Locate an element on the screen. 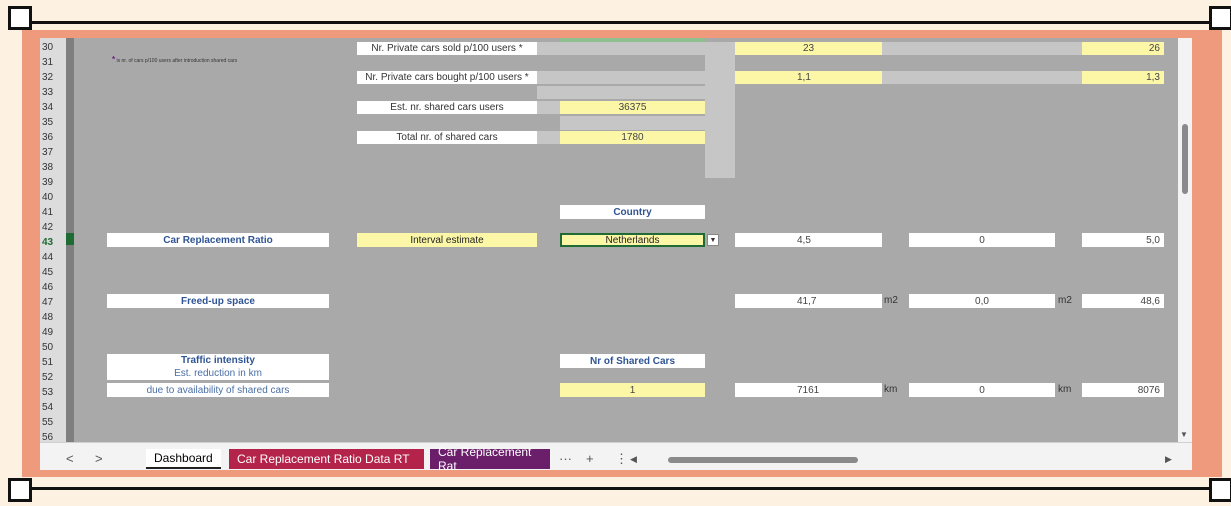 Image resolution: width=1231 pixels, height=506 pixels. car-replacement-ratio-label: Car Replacement Ratio is located at coordinates (218, 240).